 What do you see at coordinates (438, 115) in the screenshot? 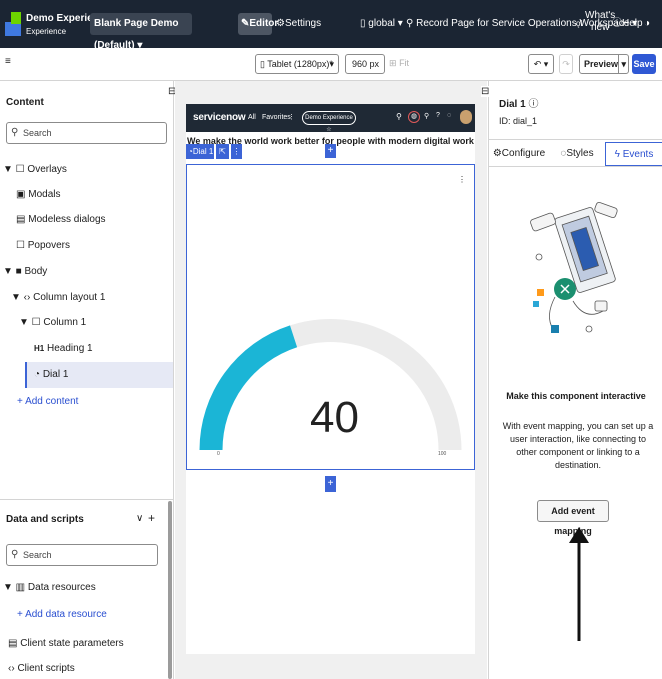
I see `help-icon: ?` at bounding box center [438, 115].